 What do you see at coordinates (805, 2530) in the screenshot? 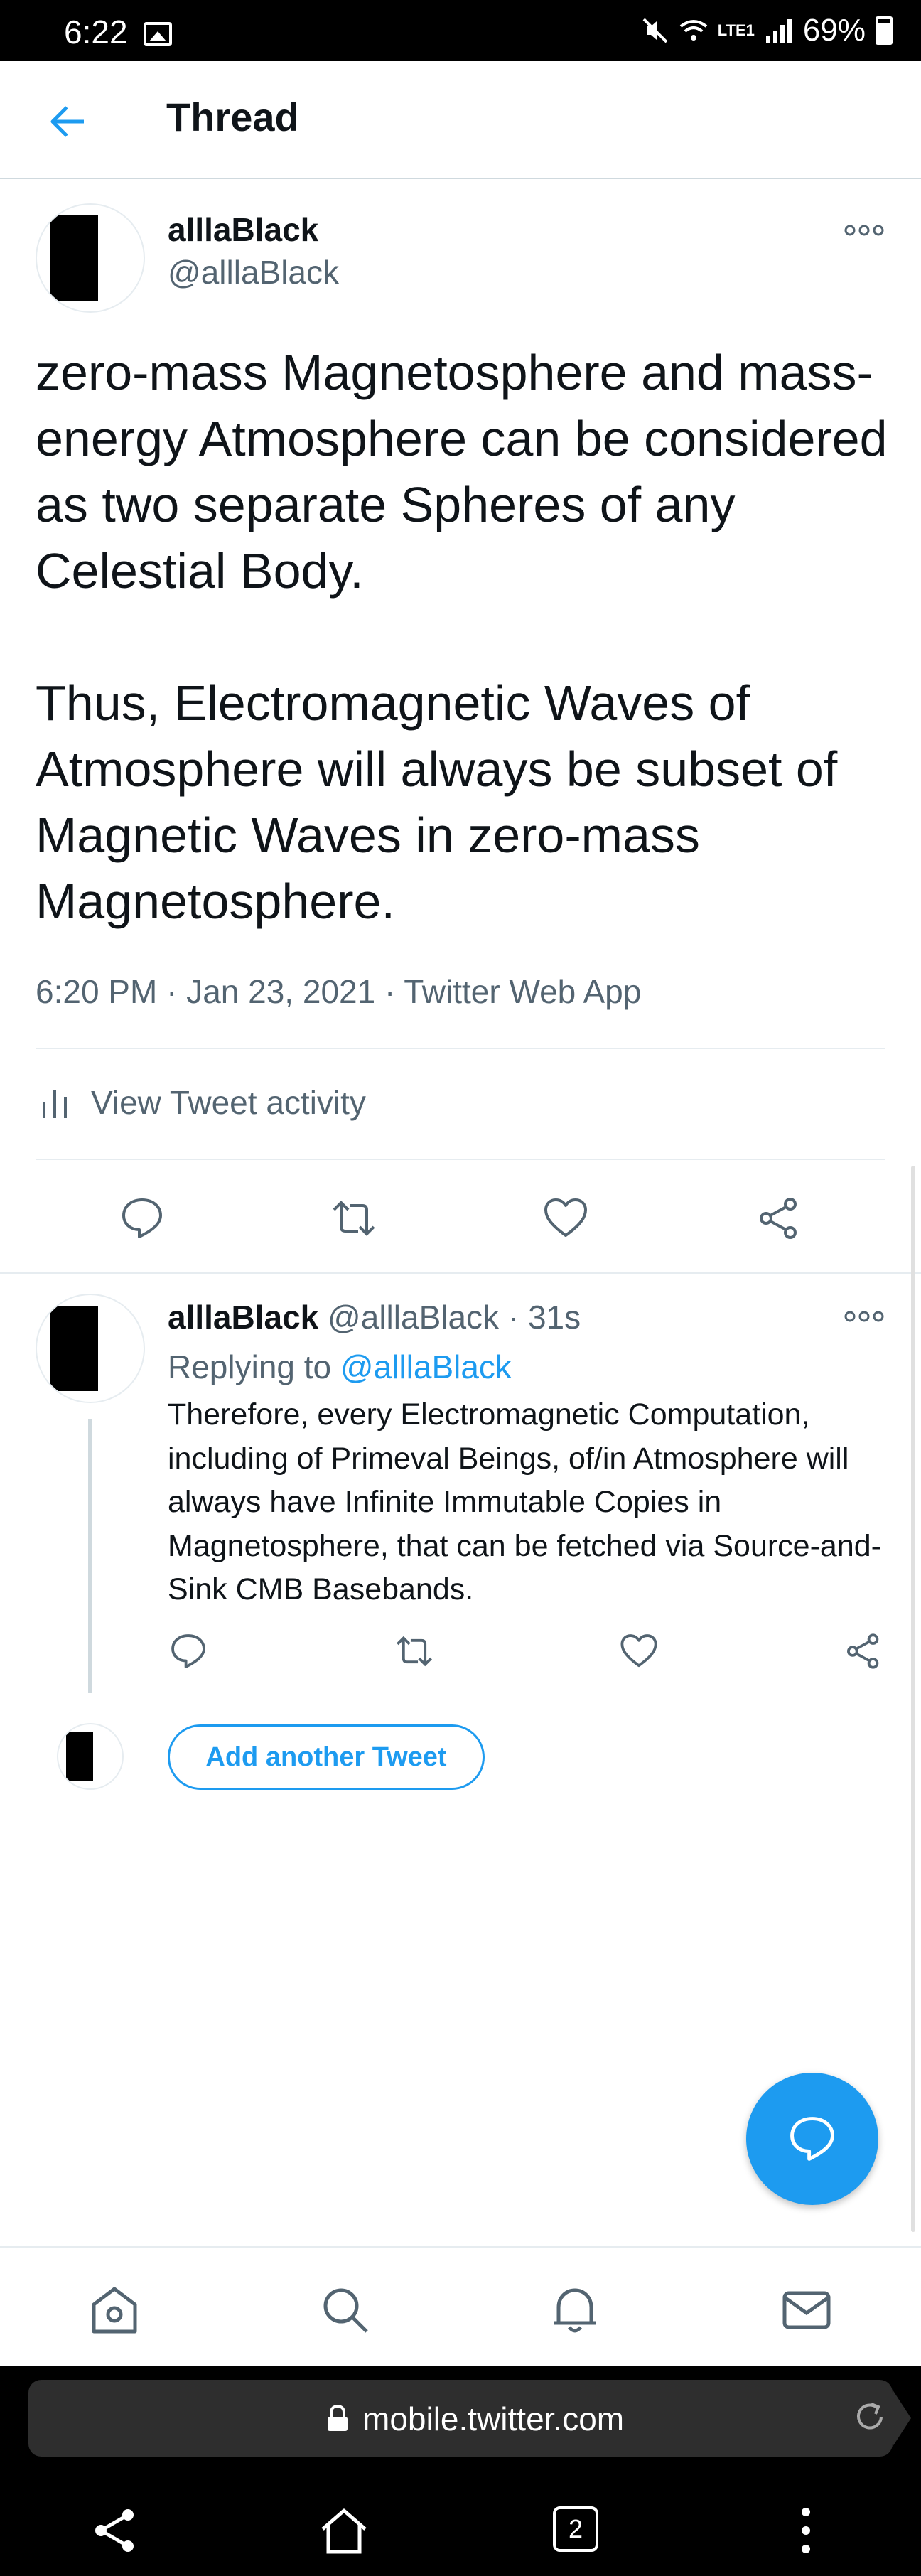
I see `browser-menu-icon` at bounding box center [805, 2530].